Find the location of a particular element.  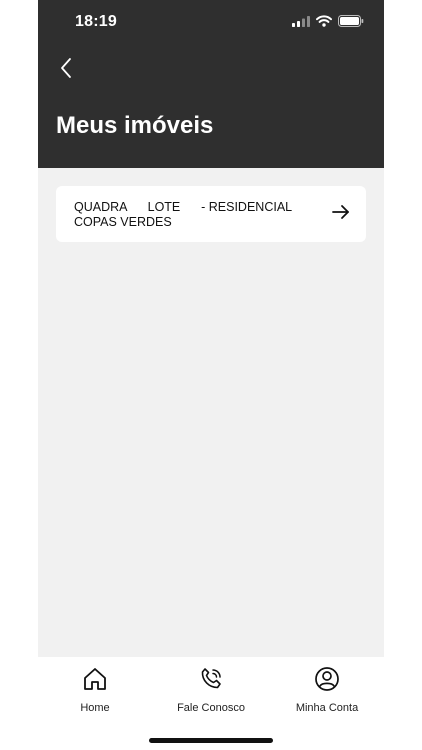

wifi-icon is located at coordinates (324, 23).